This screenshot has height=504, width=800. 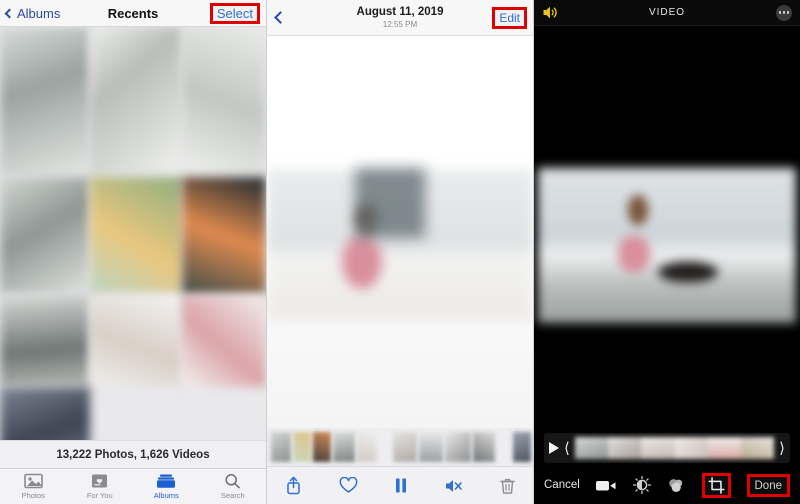 I want to click on trim-filmstrip, so click(x=674, y=448).